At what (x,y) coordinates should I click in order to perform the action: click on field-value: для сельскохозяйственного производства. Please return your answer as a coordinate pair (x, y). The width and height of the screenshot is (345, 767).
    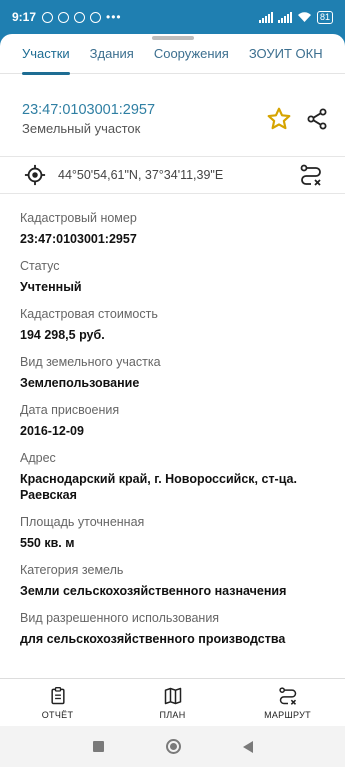
    Looking at the image, I should click on (153, 639).